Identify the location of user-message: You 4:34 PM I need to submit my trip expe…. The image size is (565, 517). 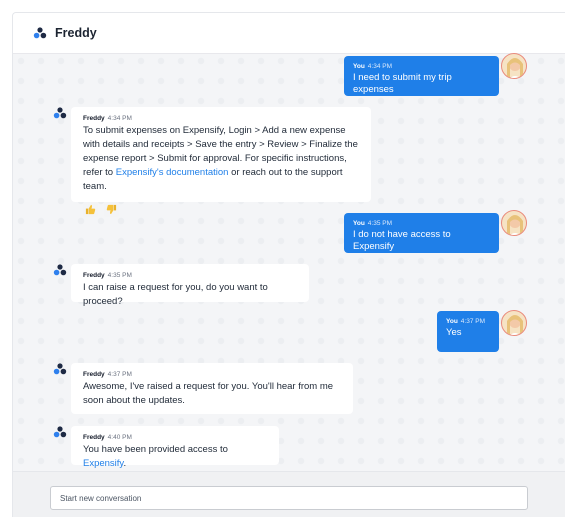
(421, 76).